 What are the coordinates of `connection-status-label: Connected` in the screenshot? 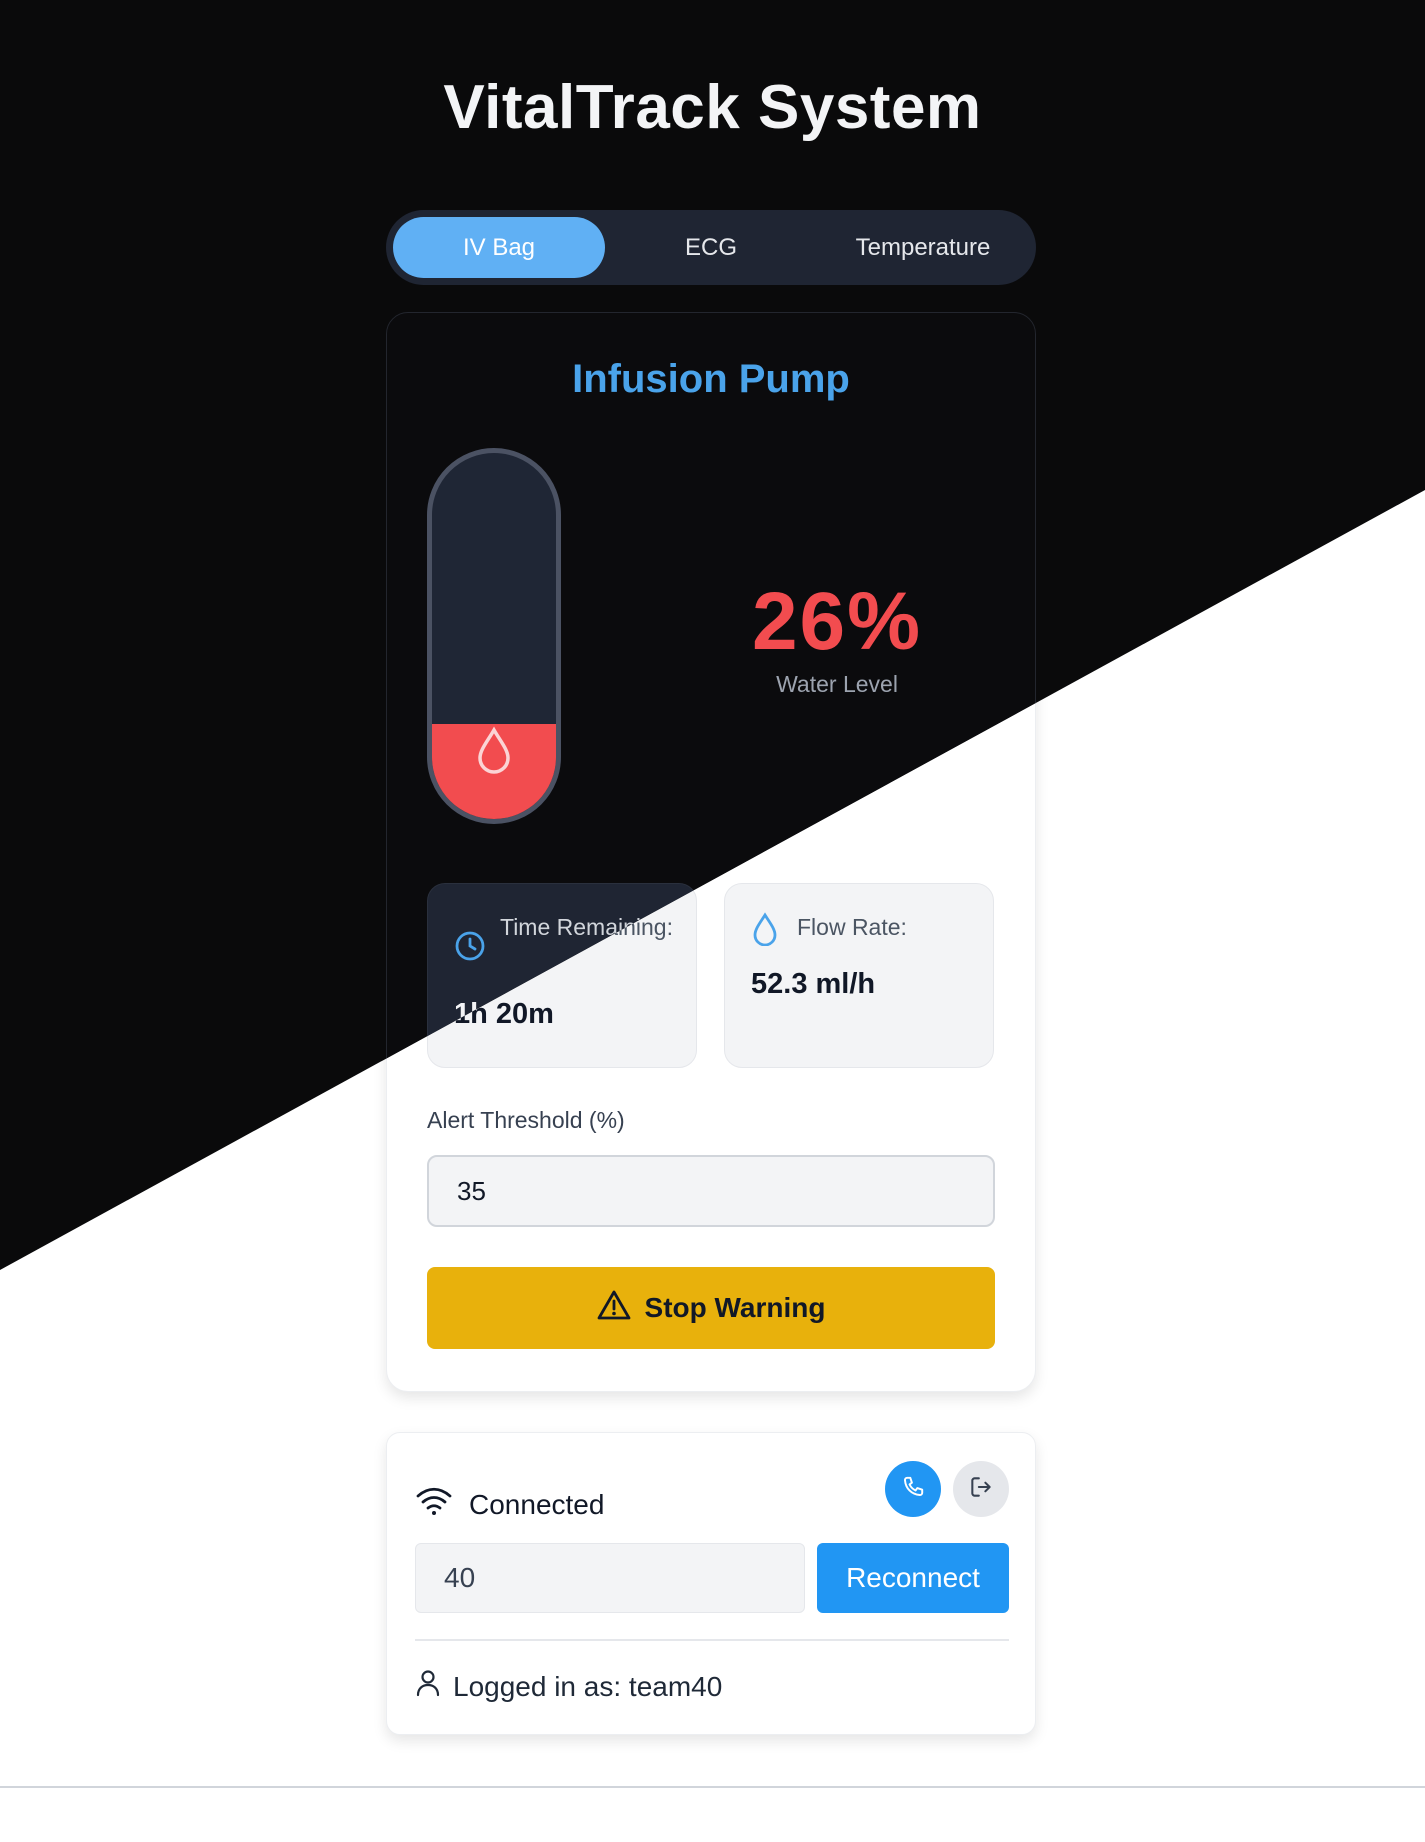 It's located at (537, 1504).